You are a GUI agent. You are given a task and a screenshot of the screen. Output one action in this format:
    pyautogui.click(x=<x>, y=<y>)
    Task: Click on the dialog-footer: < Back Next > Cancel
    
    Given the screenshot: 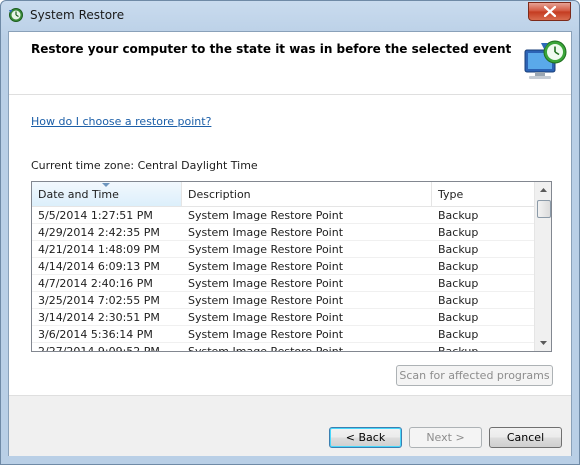 What is the action you would take?
    pyautogui.click(x=290, y=425)
    